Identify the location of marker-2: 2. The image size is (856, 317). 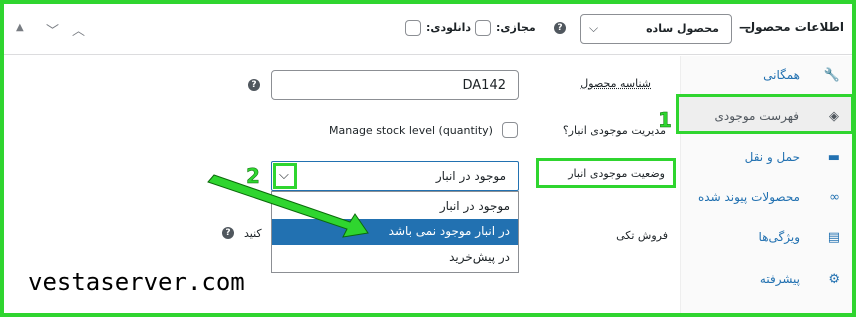
(253, 176).